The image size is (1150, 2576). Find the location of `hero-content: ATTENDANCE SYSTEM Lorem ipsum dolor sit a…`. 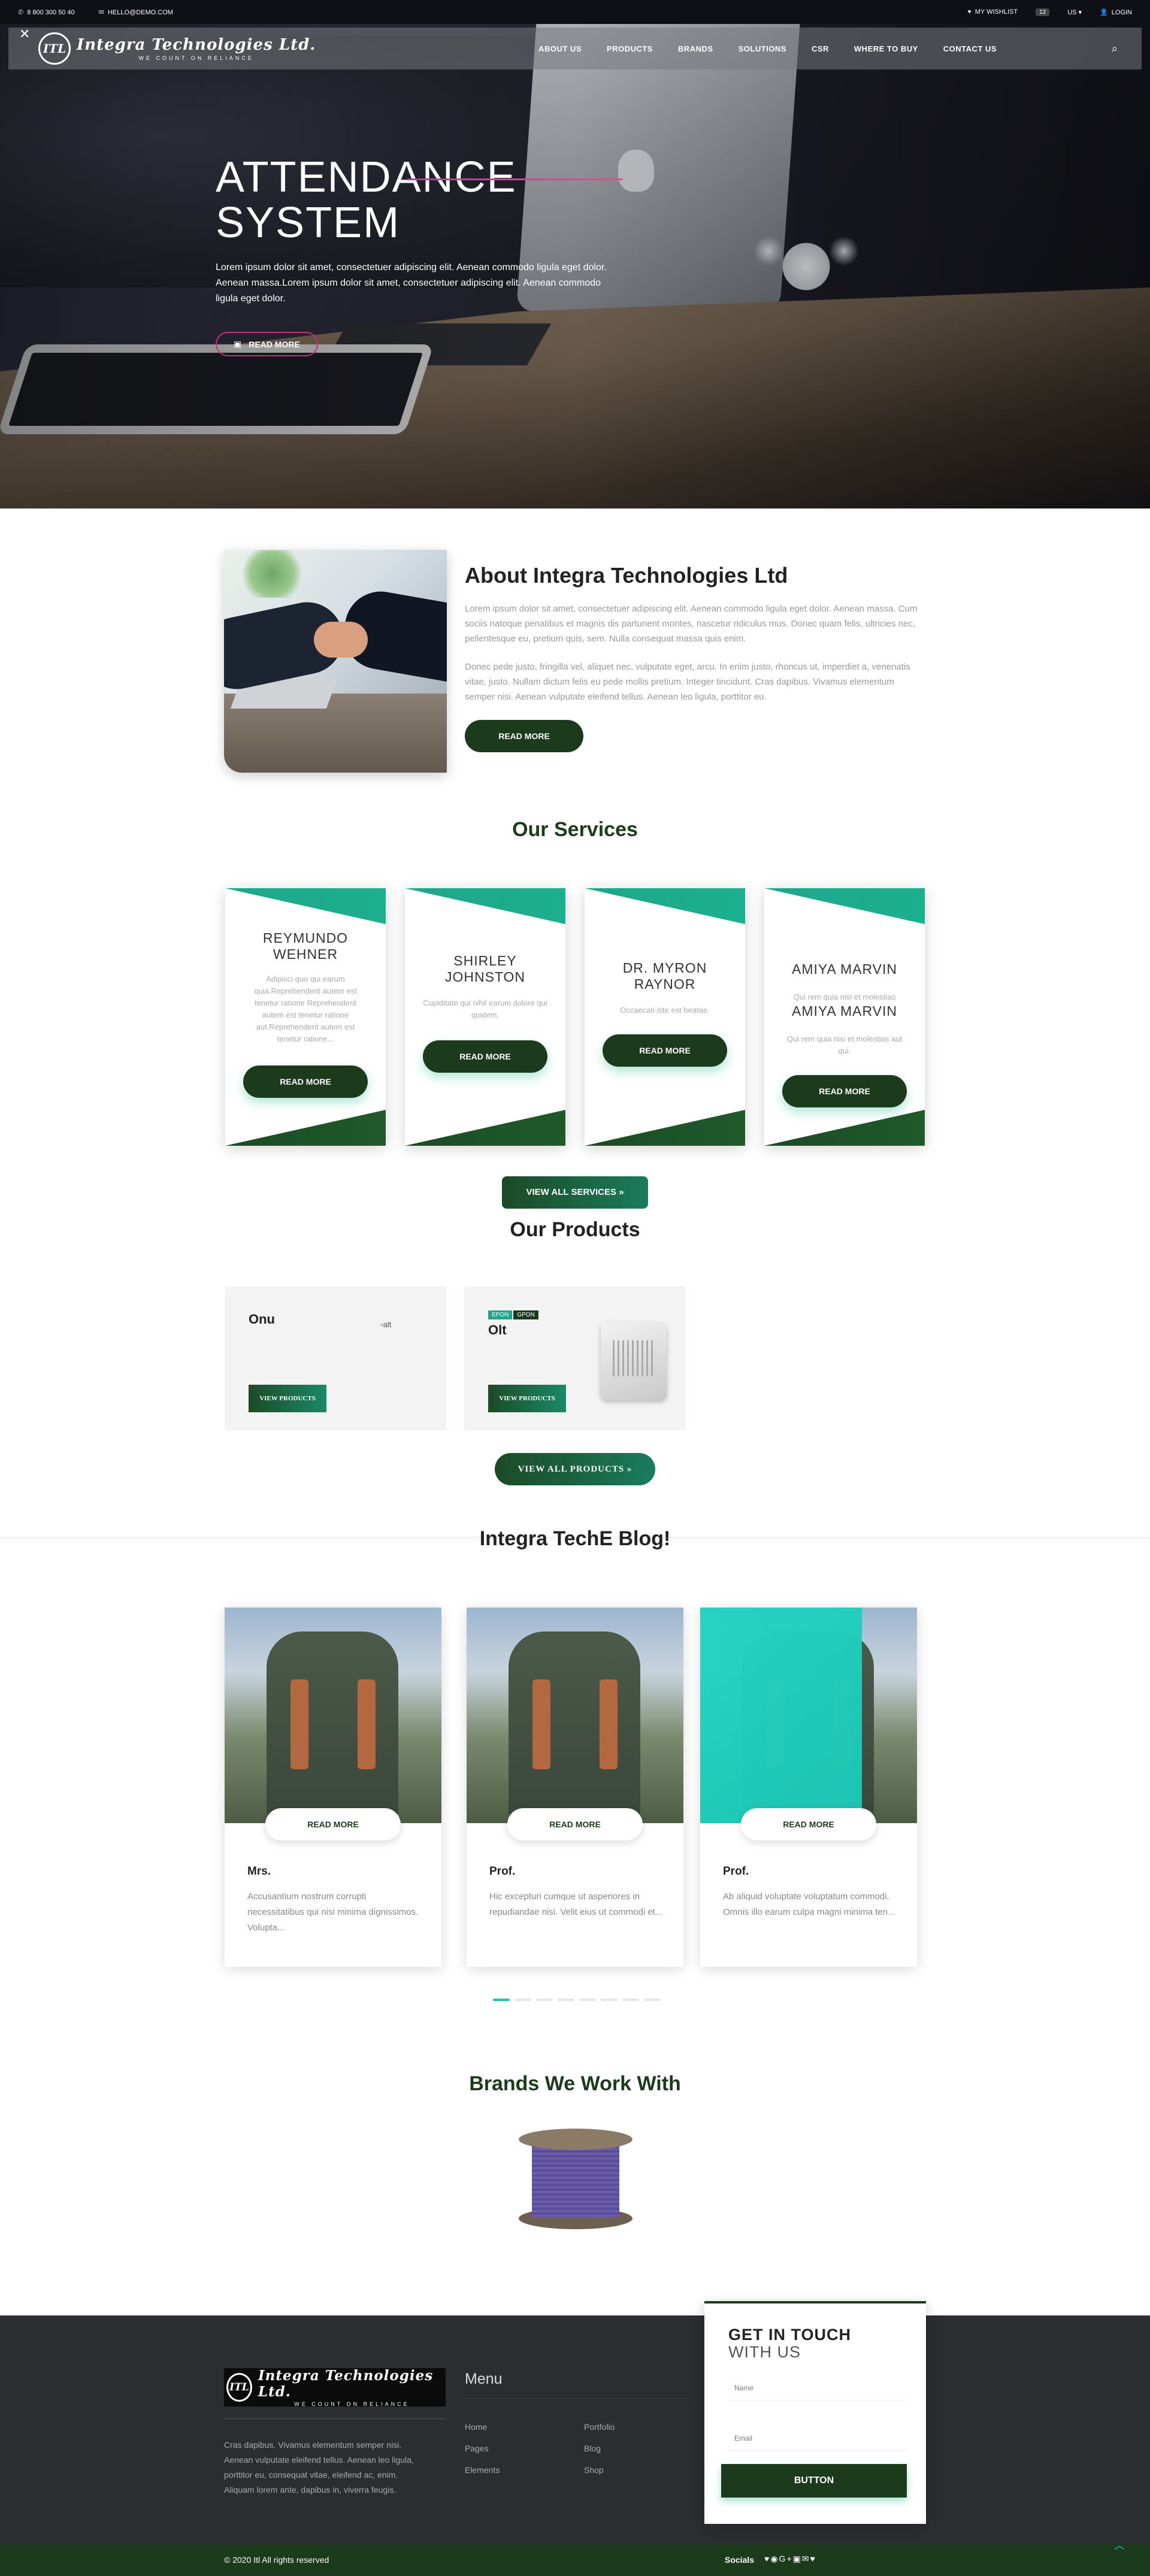

hero-content: ATTENDANCE SYSTEM Lorem ipsum dolor sit a… is located at coordinates (419, 255).